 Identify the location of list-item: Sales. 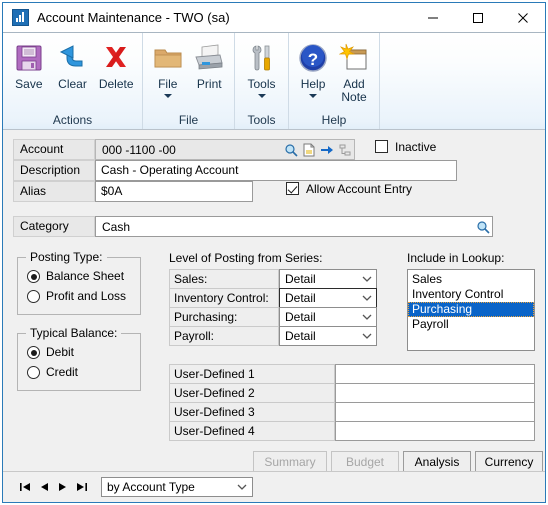
(471, 279).